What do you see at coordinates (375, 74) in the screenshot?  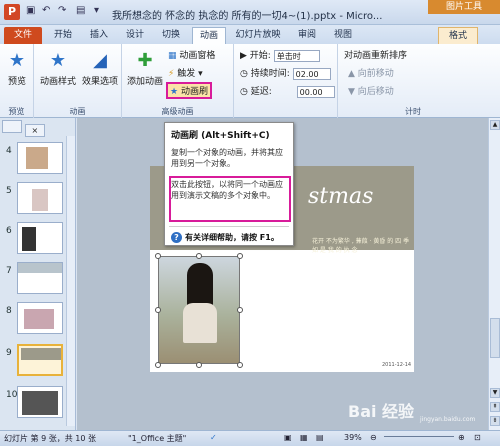 I see `move-earlier-label: 向前移动` at bounding box center [375, 74].